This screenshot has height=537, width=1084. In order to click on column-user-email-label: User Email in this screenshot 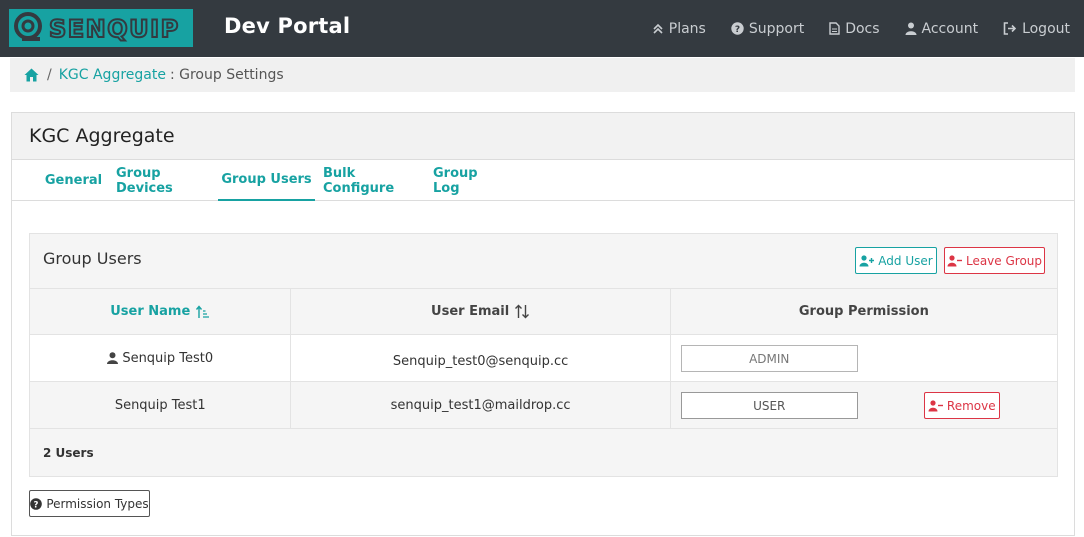, I will do `click(470, 311)`.